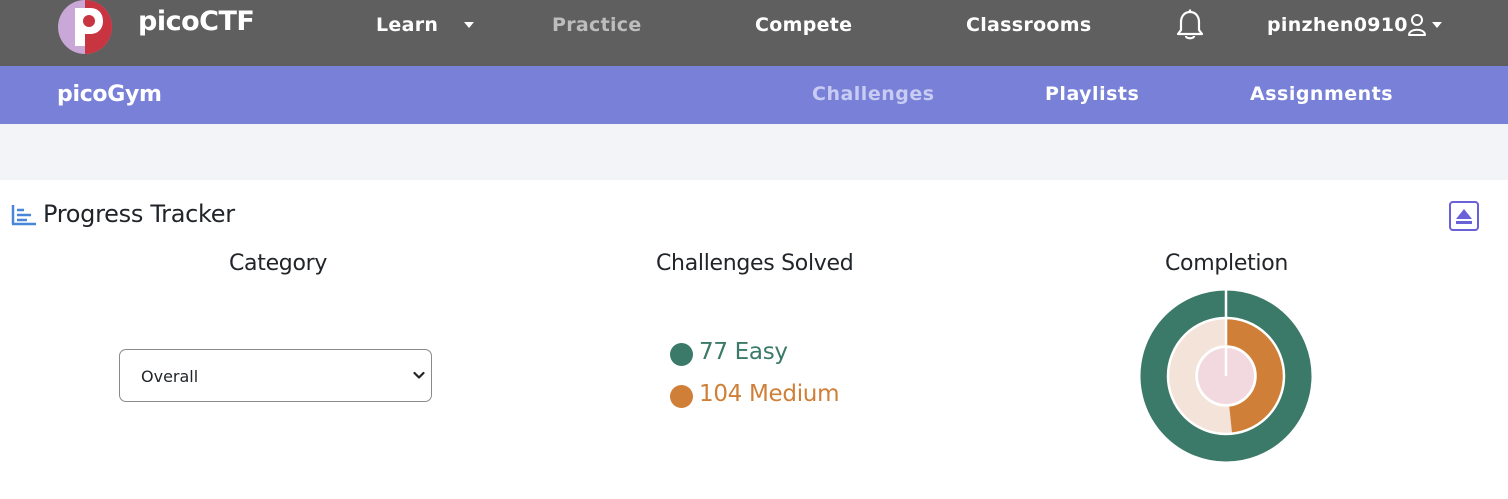 The width and height of the screenshot is (1508, 499). What do you see at coordinates (597, 25) in the screenshot?
I see `nav-practice: Practice` at bounding box center [597, 25].